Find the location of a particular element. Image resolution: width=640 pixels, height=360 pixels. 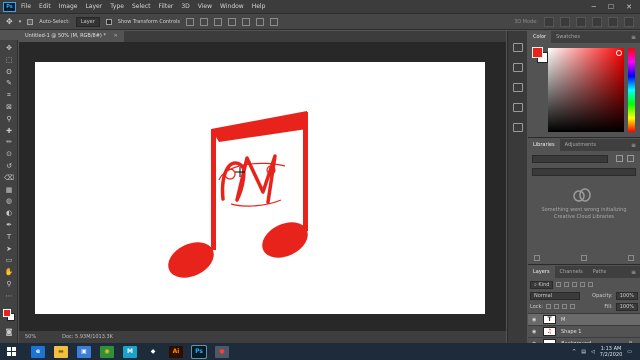

filter-adjustment-icon is located at coordinates (567, 284).